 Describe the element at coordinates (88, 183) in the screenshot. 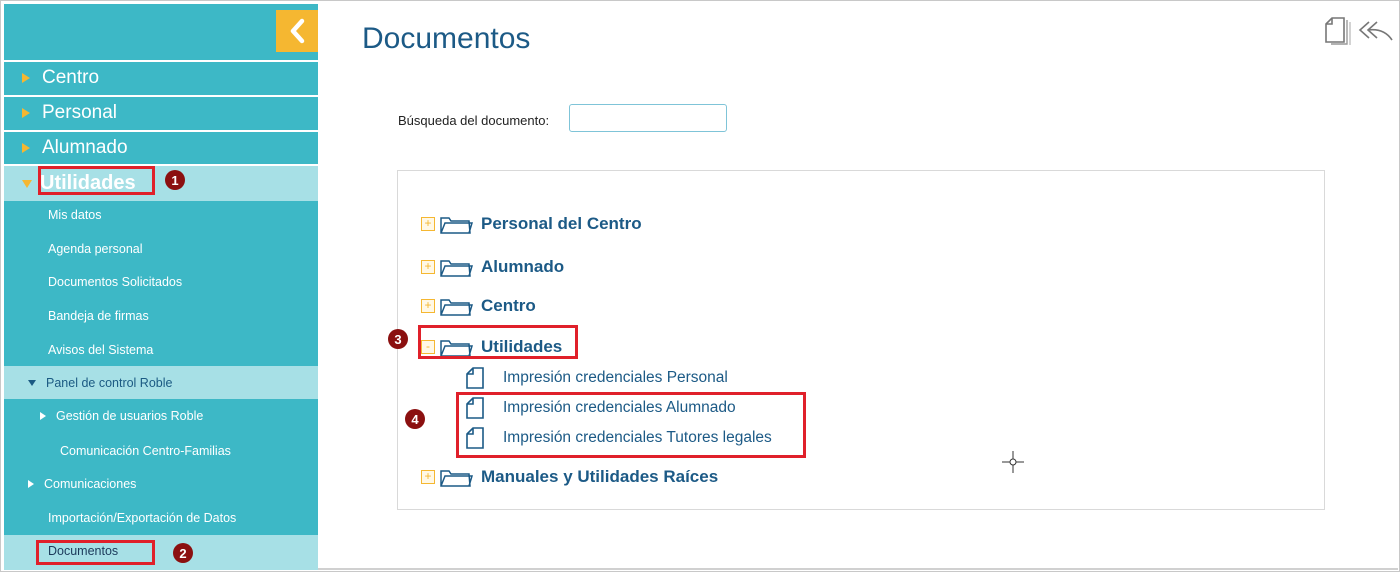

I see `sidebar-item-label: Utilidades` at that location.